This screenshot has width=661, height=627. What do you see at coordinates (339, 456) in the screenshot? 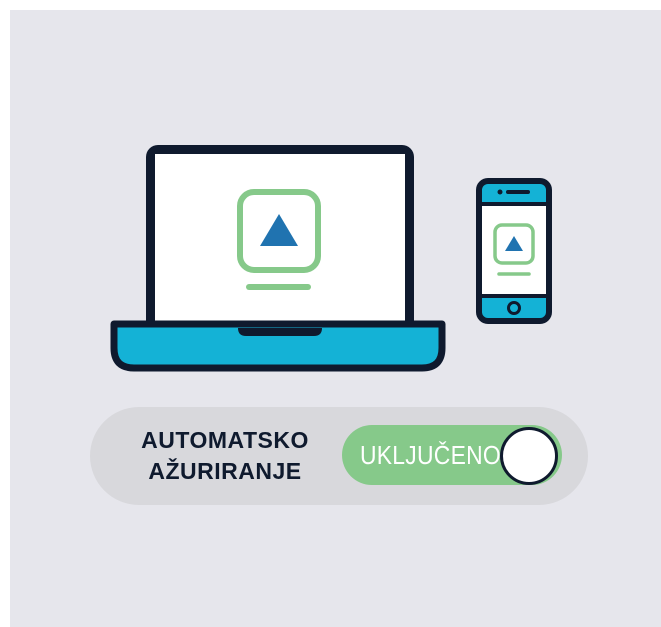
I see `auto-update-setting: AUTOMATSKO AŽURIRANJE UKLJUČENO` at bounding box center [339, 456].